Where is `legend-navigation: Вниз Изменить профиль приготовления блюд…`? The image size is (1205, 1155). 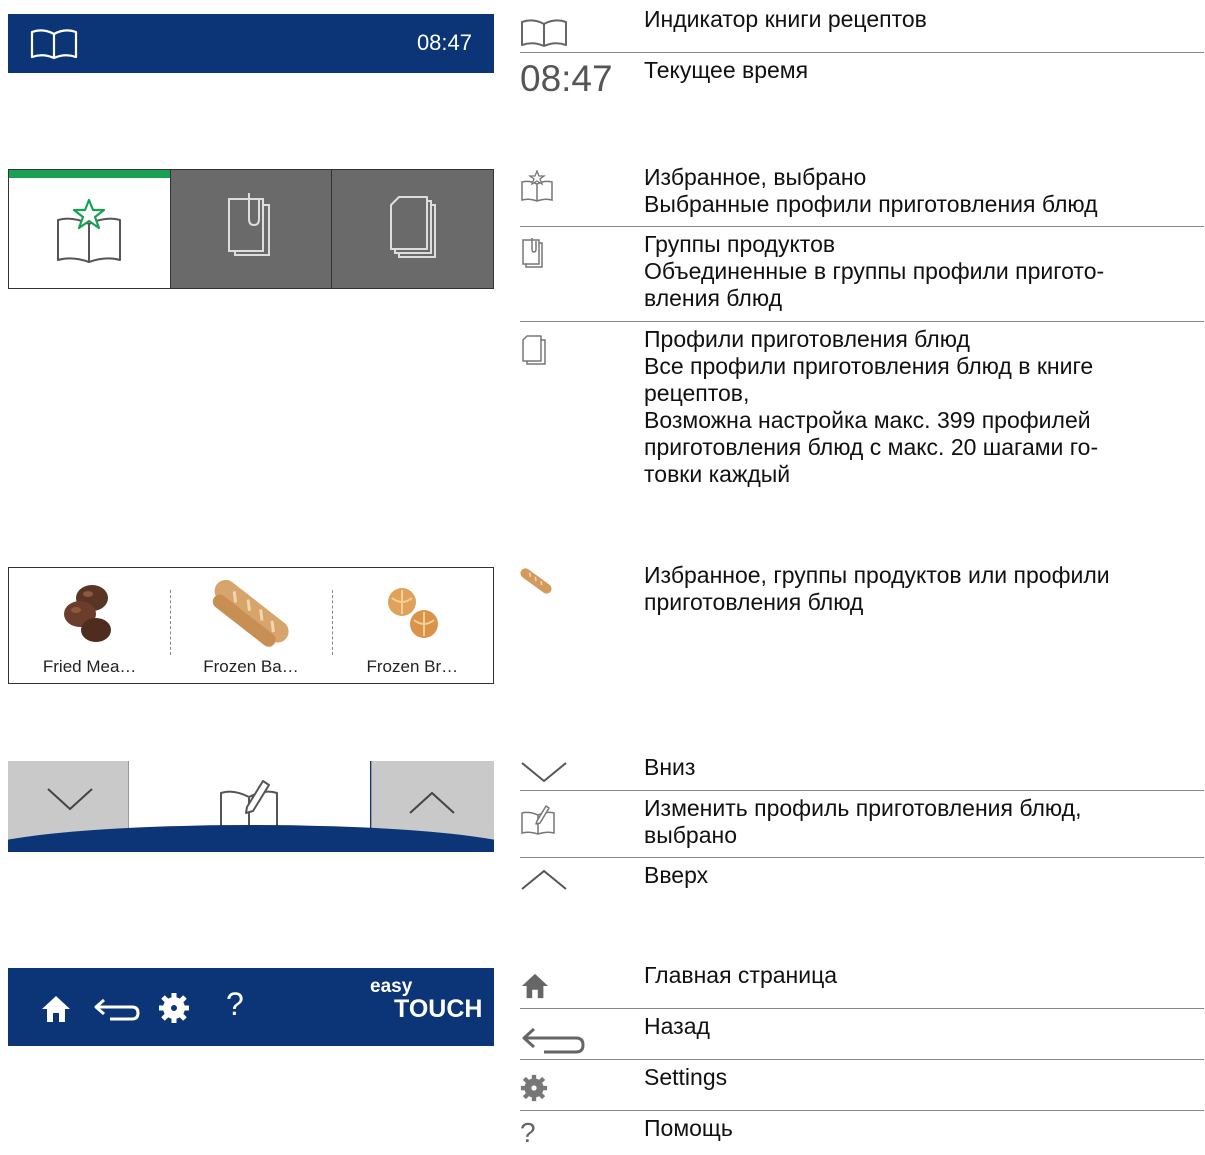
legend-navigation: Вниз Изменить профиль приготовления блюд… is located at coordinates (862, 826).